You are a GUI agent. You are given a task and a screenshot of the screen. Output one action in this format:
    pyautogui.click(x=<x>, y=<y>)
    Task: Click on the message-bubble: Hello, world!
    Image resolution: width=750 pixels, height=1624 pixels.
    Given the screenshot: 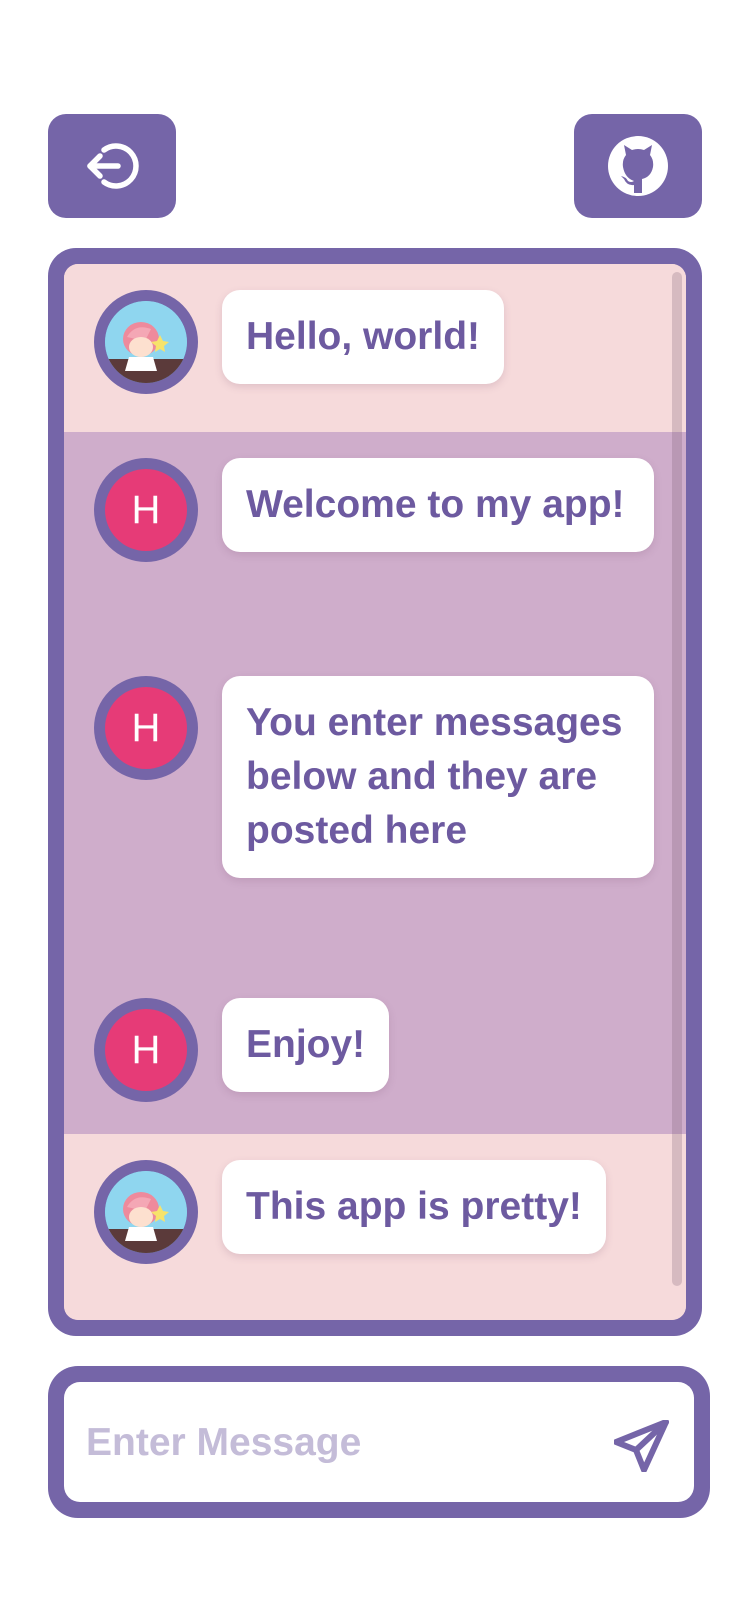 What is the action you would take?
    pyautogui.click(x=363, y=337)
    